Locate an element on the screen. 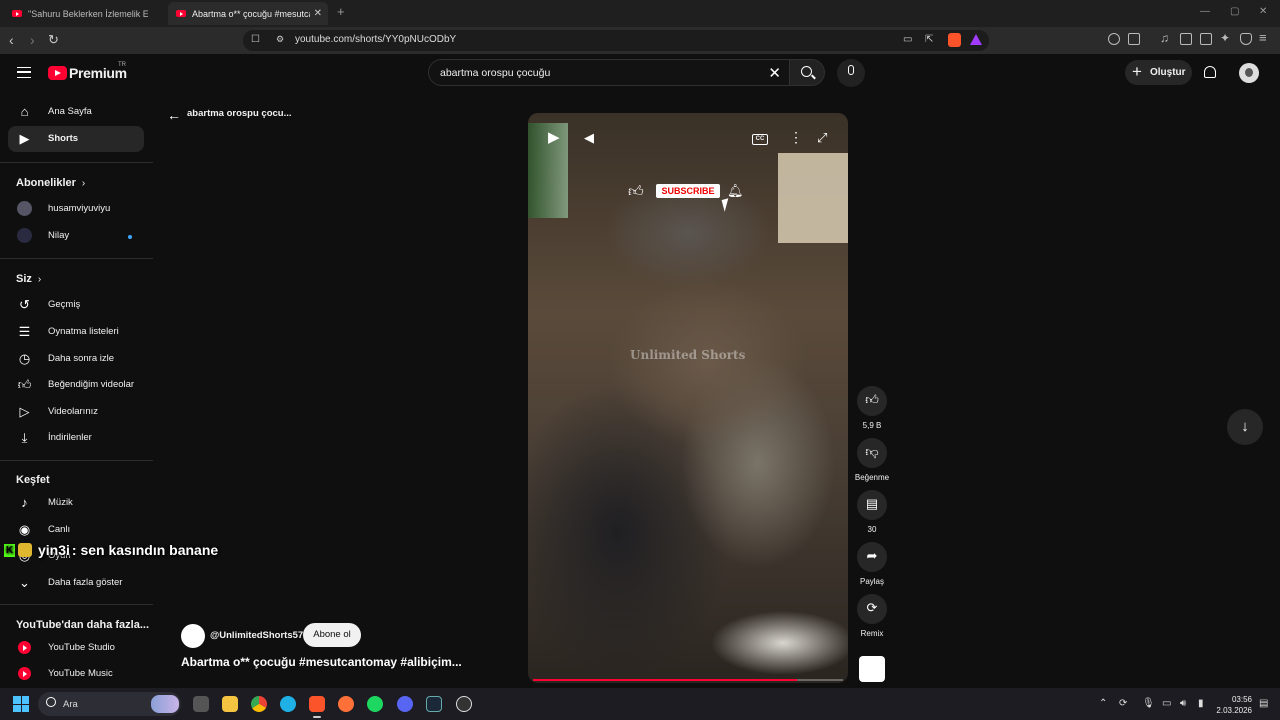 Image resolution: width=1280 pixels, height=720 pixels. tray-battery-icon: ▮ is located at coordinates (1201, 703).